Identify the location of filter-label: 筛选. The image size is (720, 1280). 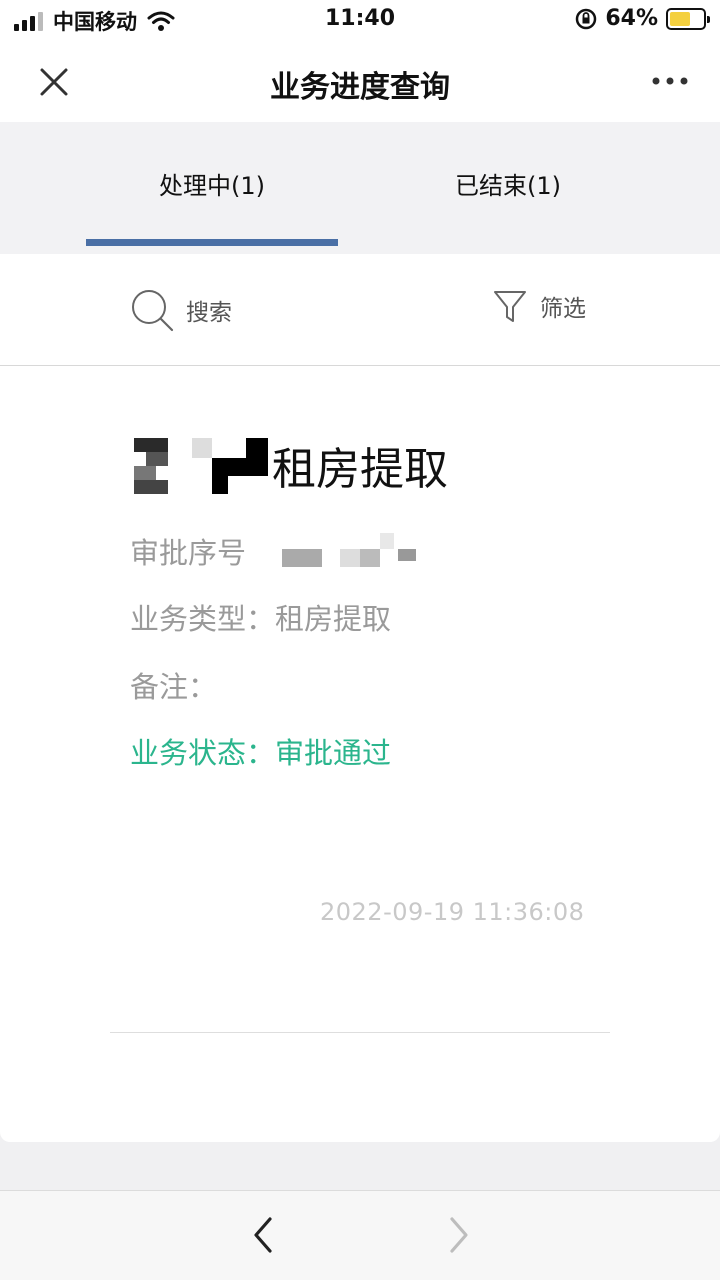
(563, 309).